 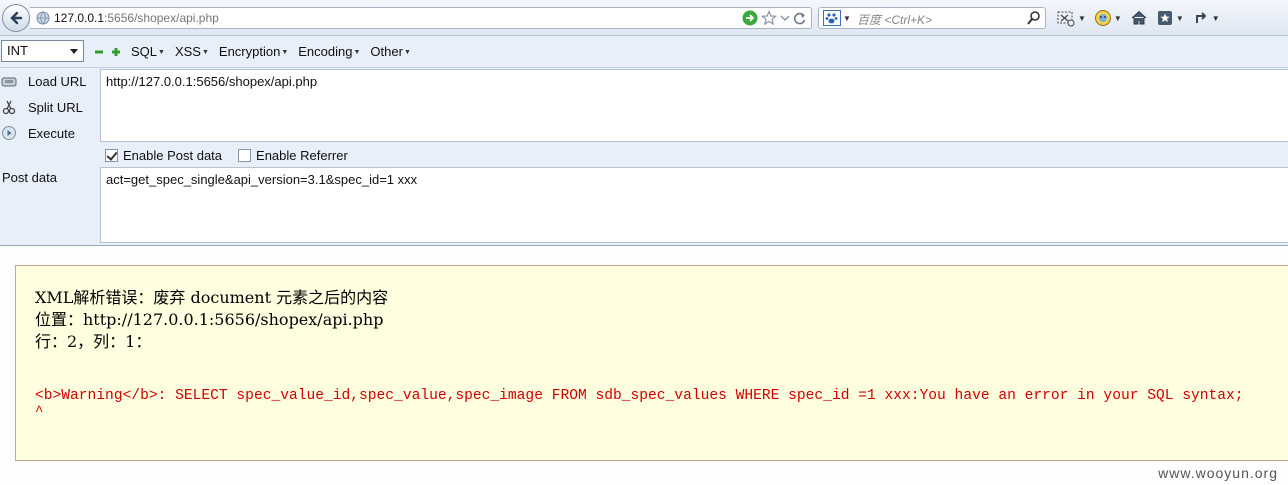 I want to click on menu-other: Other ▼, so click(x=390, y=51).